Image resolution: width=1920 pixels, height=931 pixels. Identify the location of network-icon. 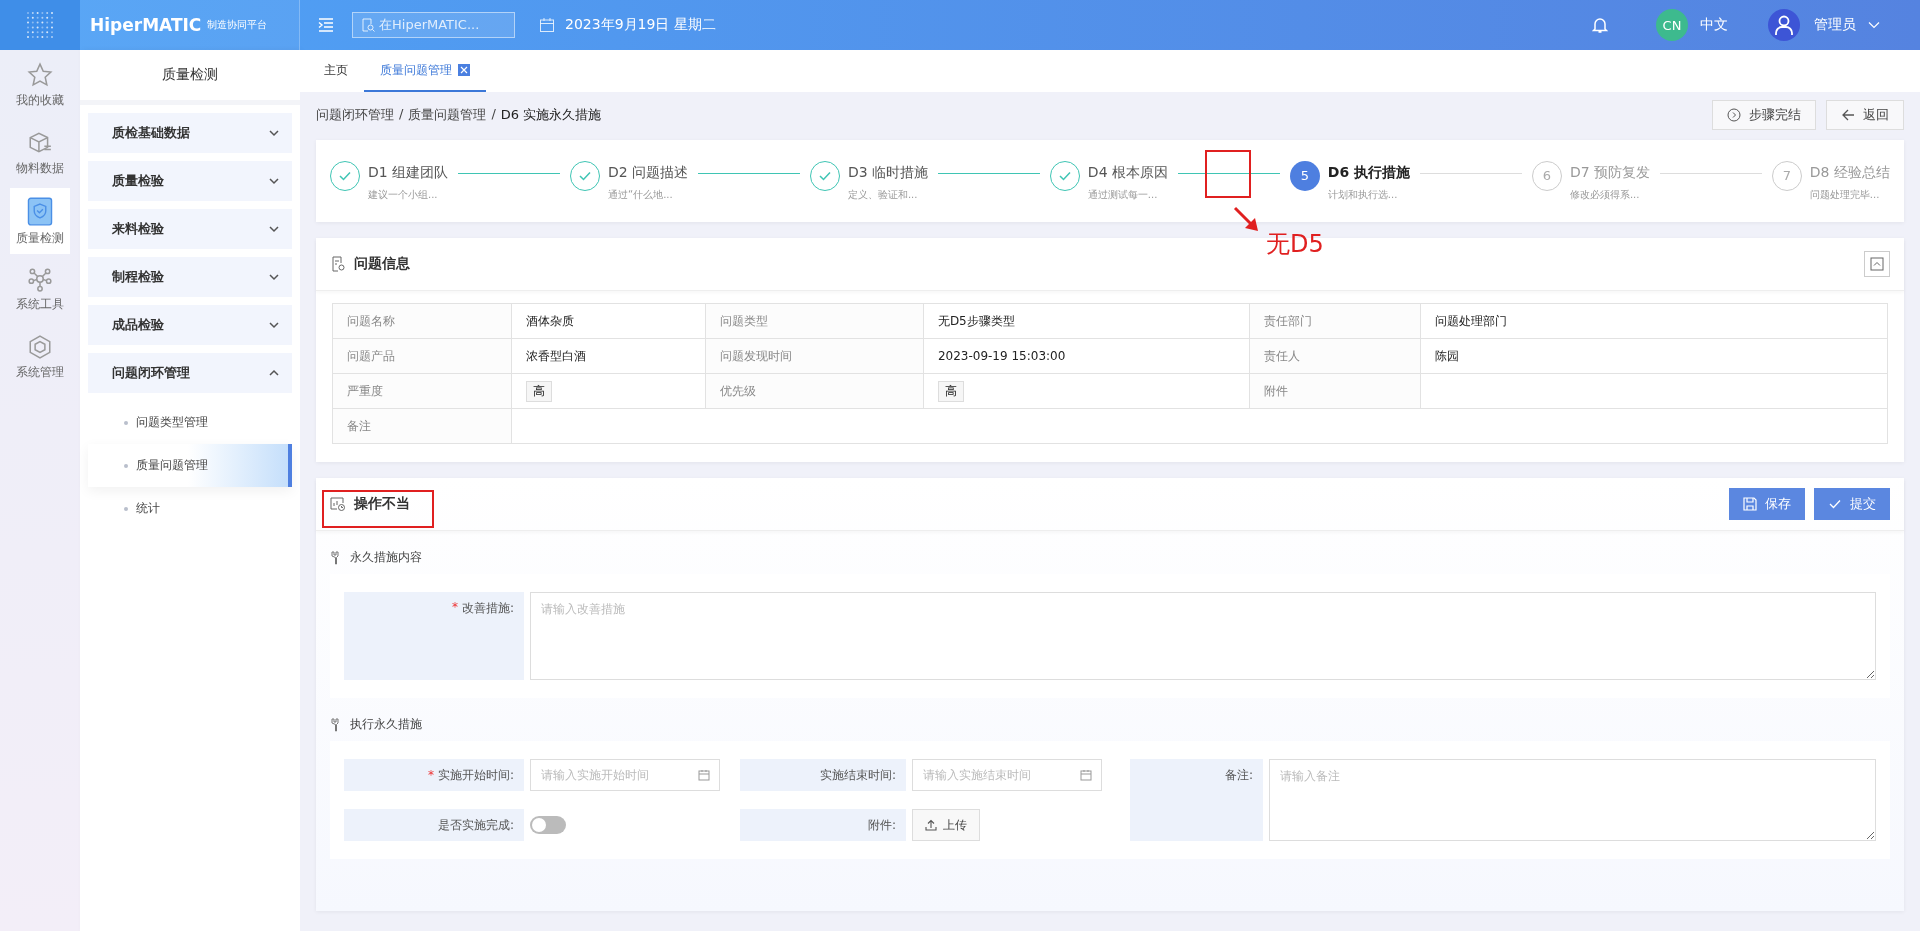
(40, 278).